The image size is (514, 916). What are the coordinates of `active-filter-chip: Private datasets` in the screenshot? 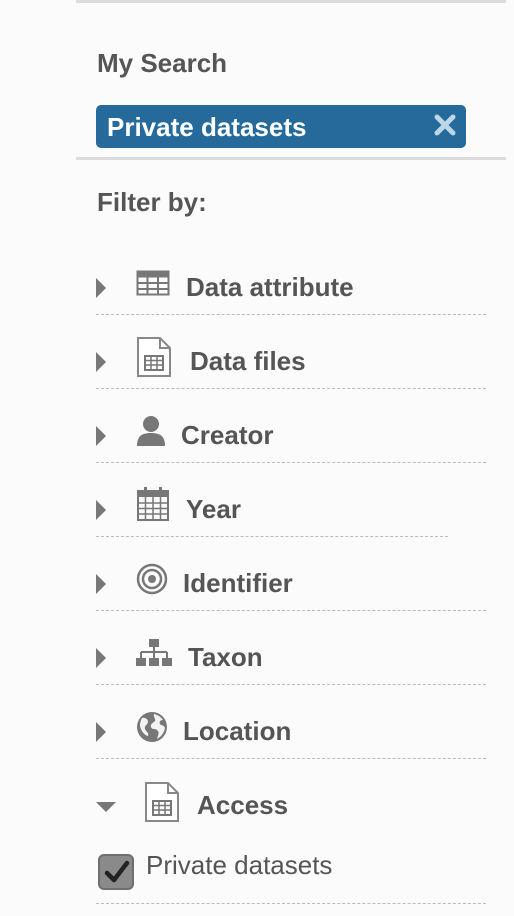 It's located at (281, 126).